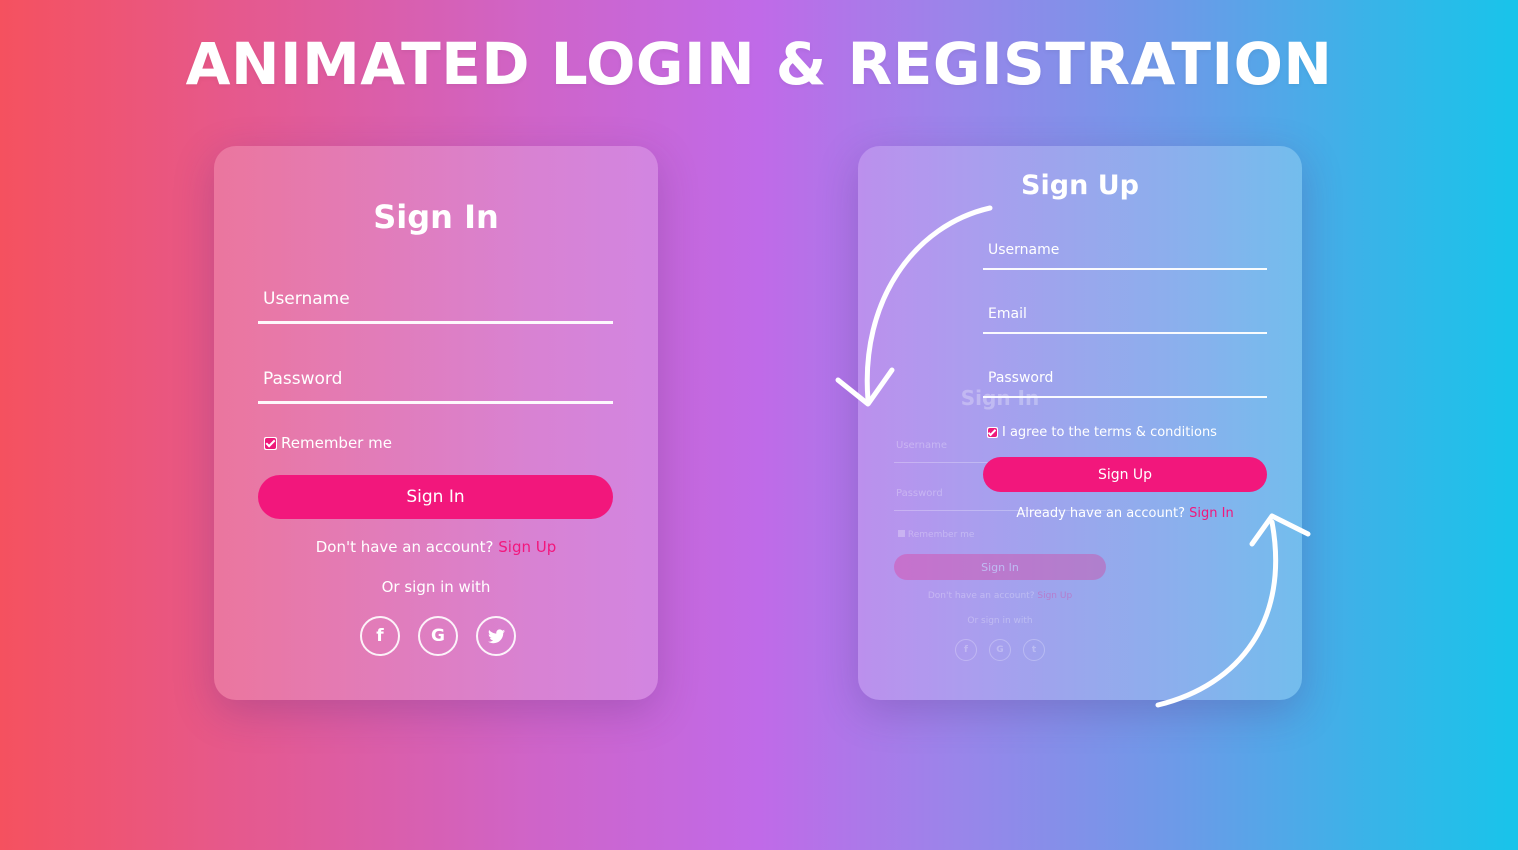 The height and width of the screenshot is (850, 1518). What do you see at coordinates (404, 547) in the screenshot?
I see `no-account-text: Don't have an account?` at bounding box center [404, 547].